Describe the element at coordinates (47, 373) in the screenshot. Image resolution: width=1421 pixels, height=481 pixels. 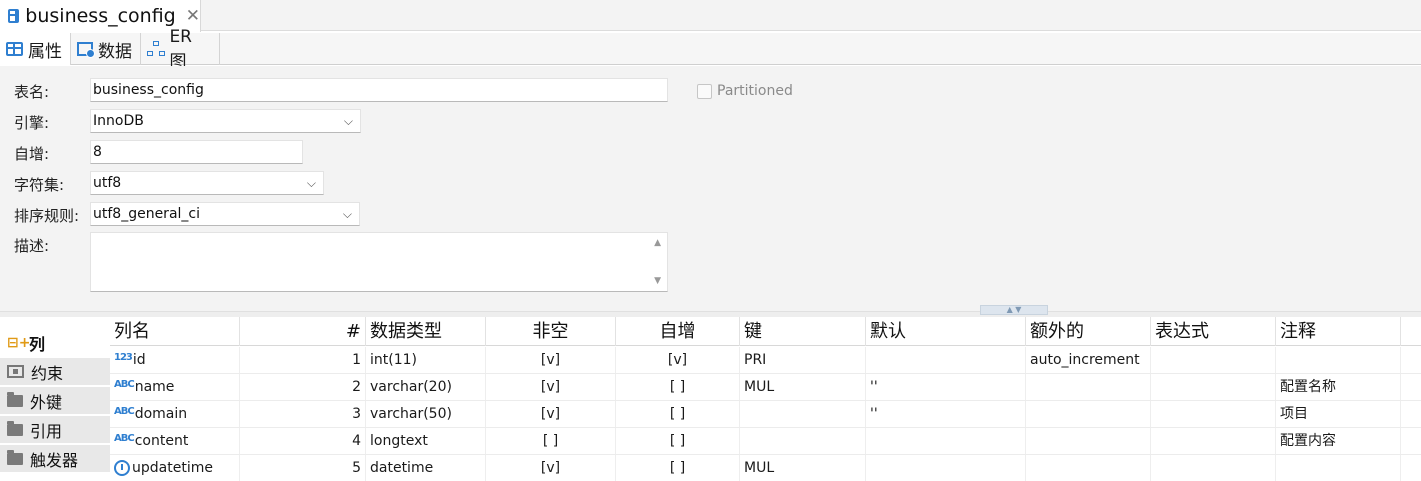
I see `section-constraints-label: 约束` at that location.